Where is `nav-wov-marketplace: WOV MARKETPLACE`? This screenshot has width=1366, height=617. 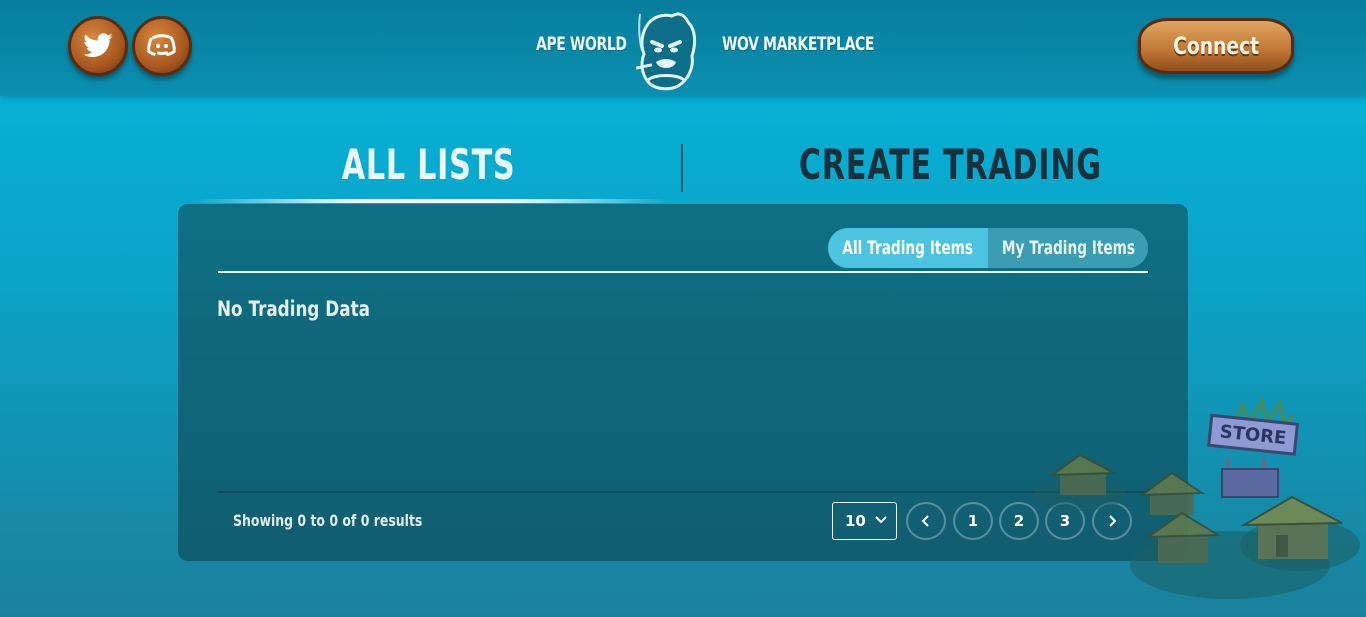
nav-wov-marketplace: WOV MARKETPLACE is located at coordinates (798, 44).